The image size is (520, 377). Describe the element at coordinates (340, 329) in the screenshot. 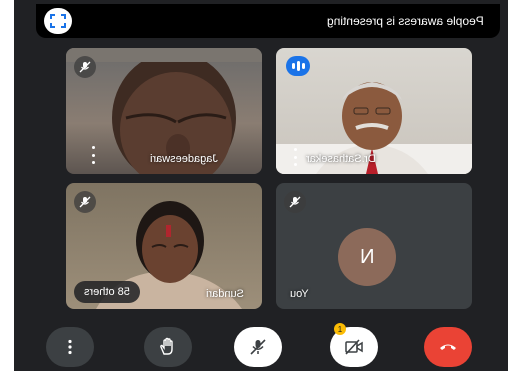

I see `notification-badge: 1` at that location.